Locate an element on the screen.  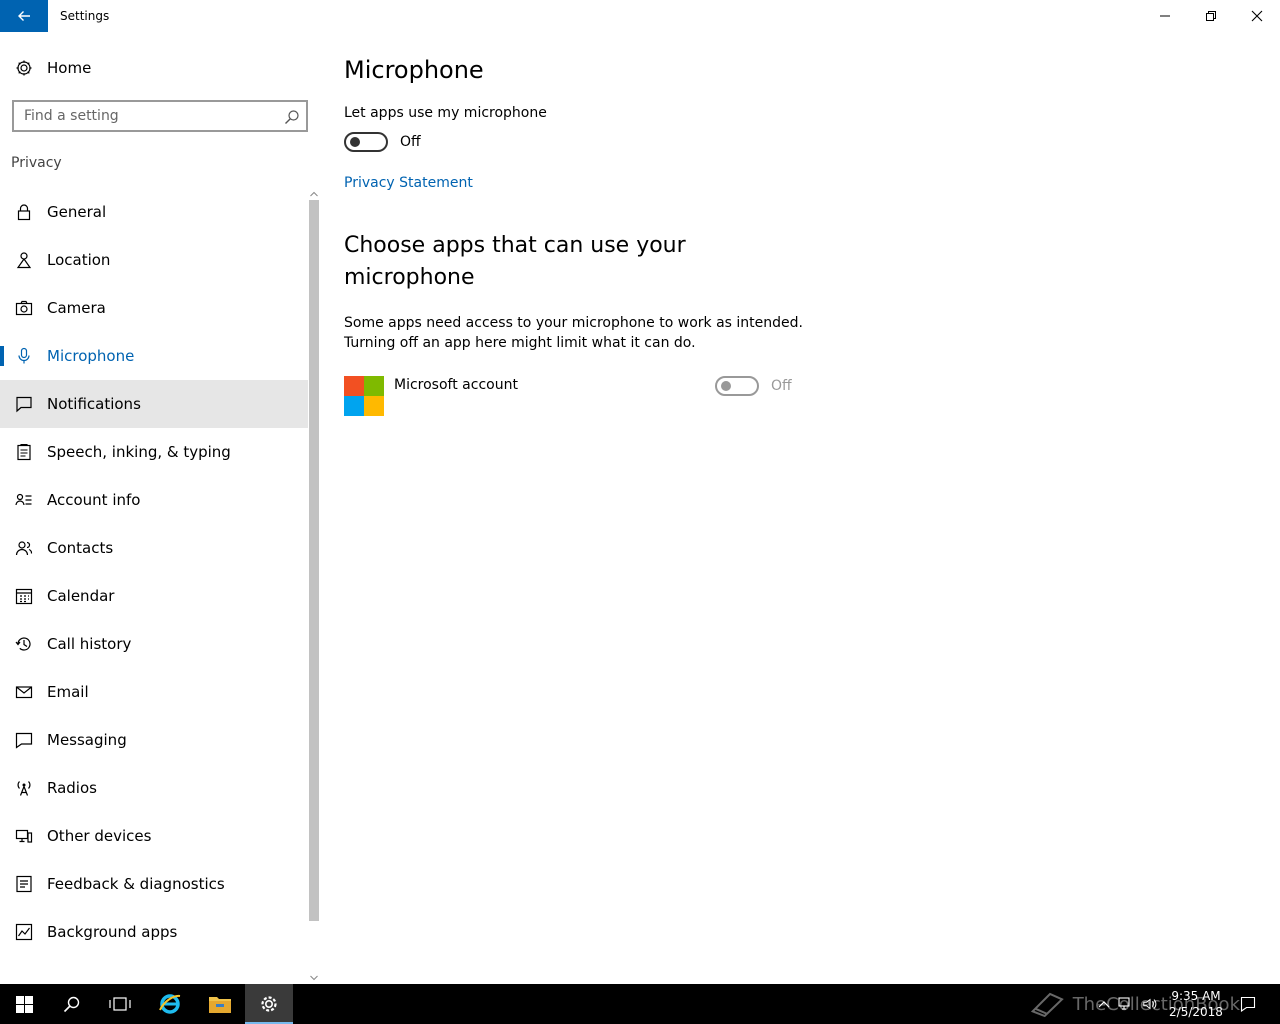
taskbar-search-button is located at coordinates (72, 1004).